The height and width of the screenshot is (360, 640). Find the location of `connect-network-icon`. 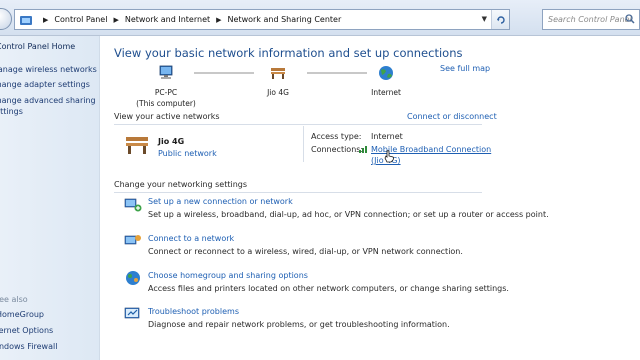

connect-network-icon is located at coordinates (132, 240).